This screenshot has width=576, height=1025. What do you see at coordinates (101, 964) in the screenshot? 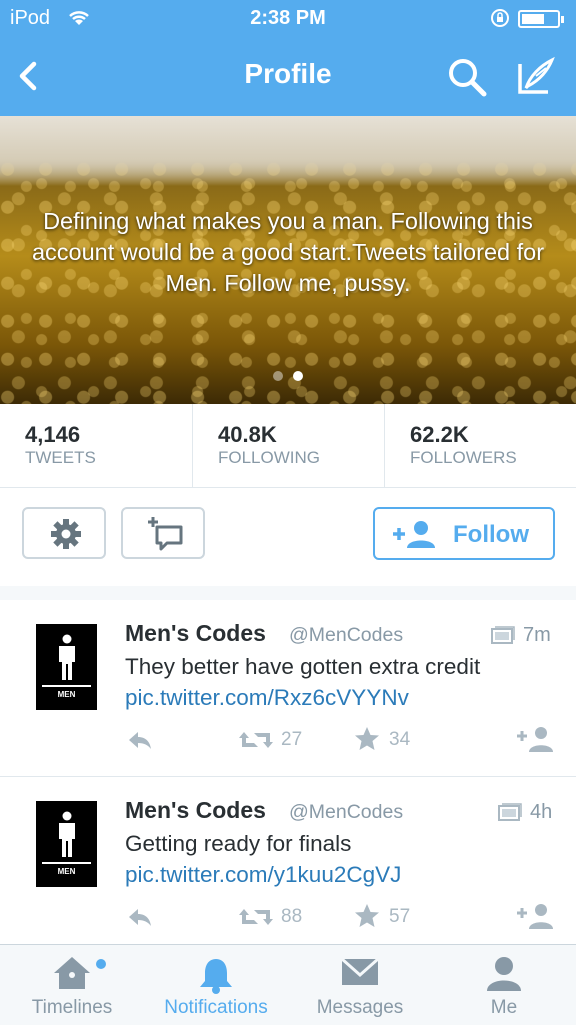
I see `unread-dot` at bounding box center [101, 964].